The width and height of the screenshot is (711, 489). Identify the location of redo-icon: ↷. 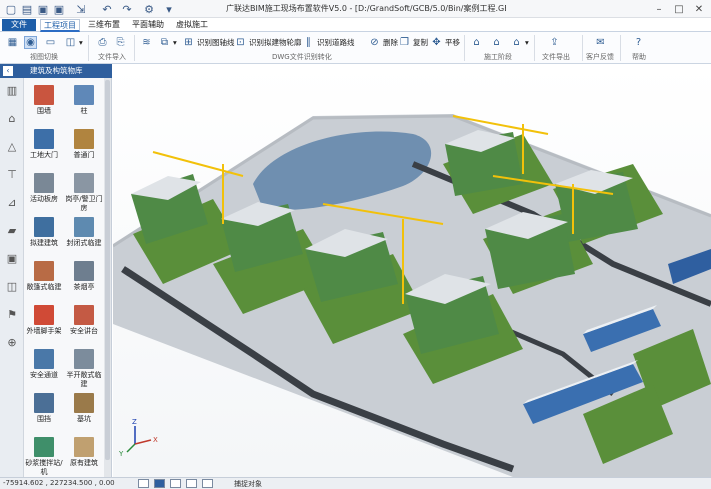
(127, 9).